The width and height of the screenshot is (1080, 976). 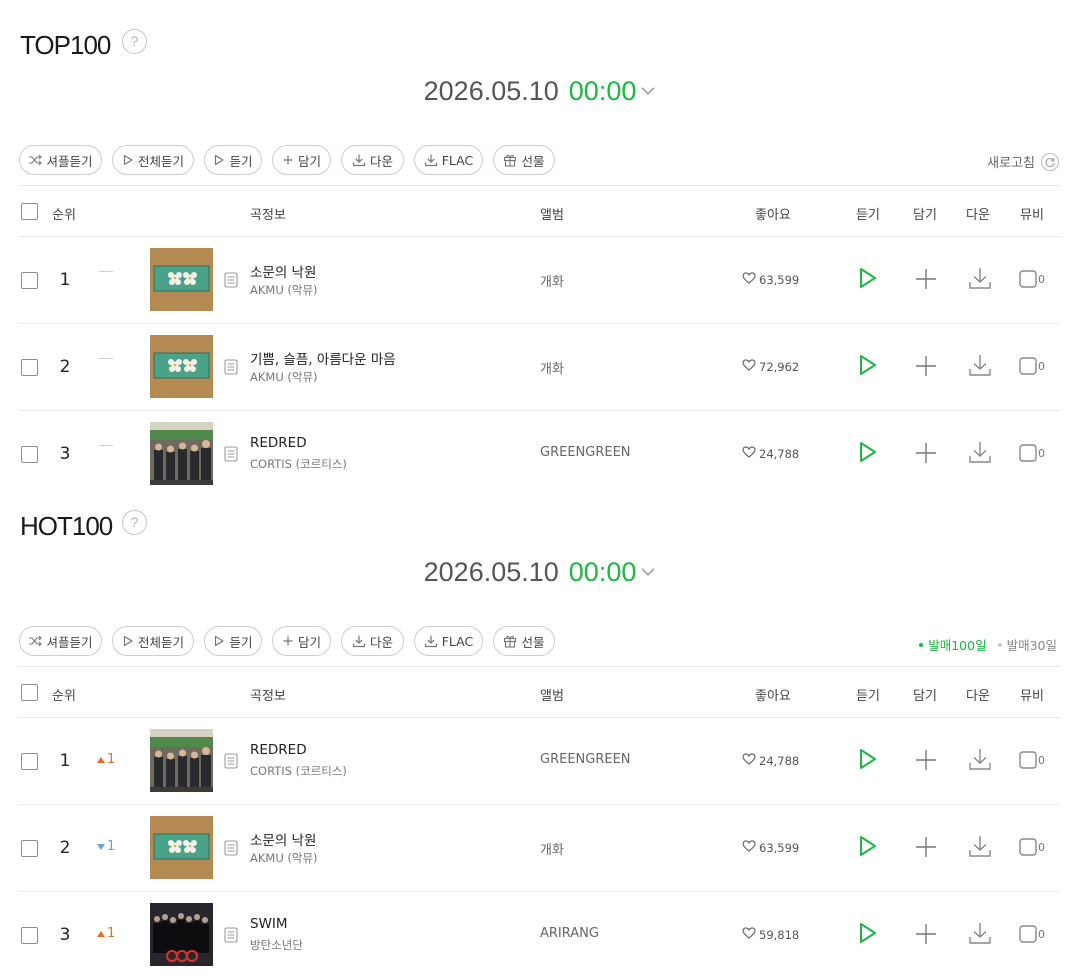 I want to click on table-row: 3 1 SWIM 방탄소년단 ARIRANG 59,818 0, so click(x=539, y=934).